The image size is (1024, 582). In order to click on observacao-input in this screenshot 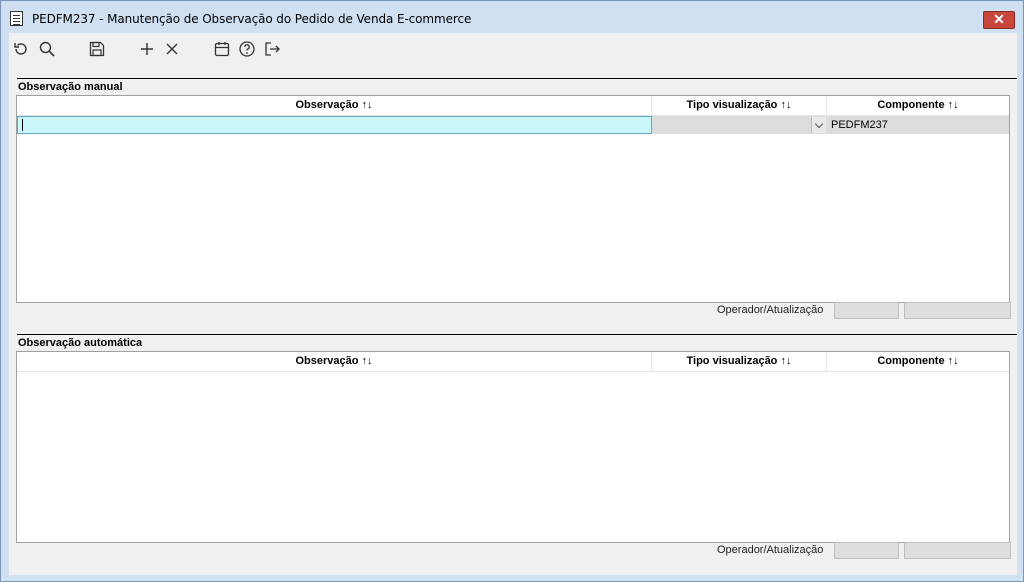, I will do `click(334, 125)`.